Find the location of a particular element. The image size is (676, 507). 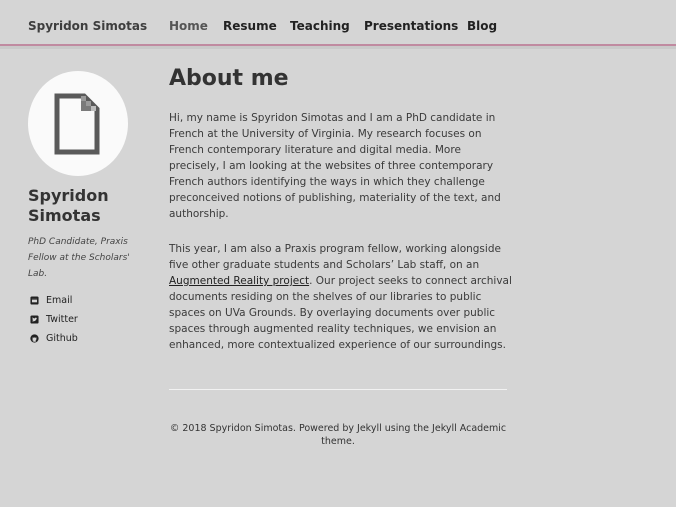

nav-home: Home is located at coordinates (188, 26).